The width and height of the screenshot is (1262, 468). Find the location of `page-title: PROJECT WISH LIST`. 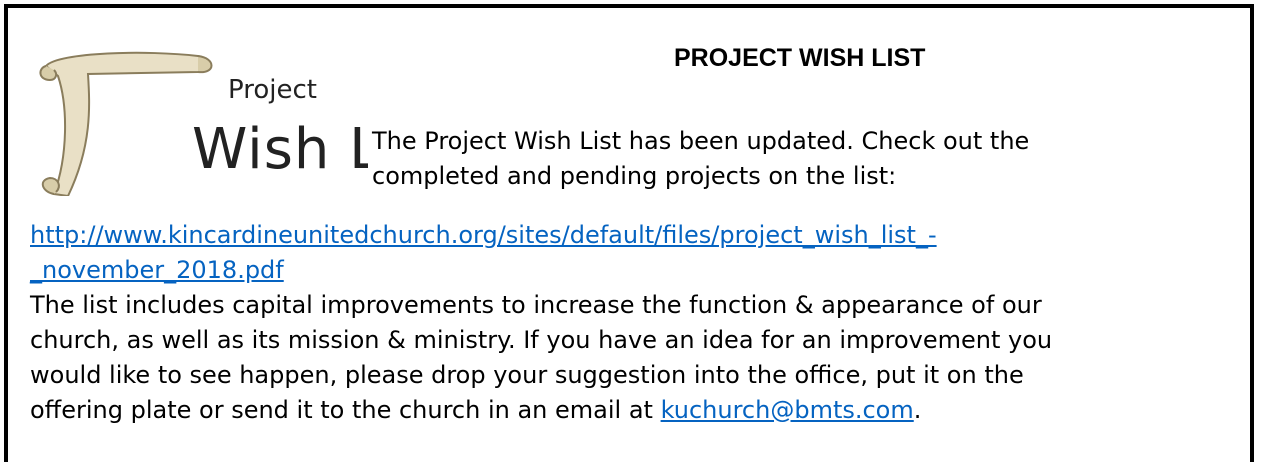

page-title: PROJECT WISH LIST is located at coordinates (800, 58).